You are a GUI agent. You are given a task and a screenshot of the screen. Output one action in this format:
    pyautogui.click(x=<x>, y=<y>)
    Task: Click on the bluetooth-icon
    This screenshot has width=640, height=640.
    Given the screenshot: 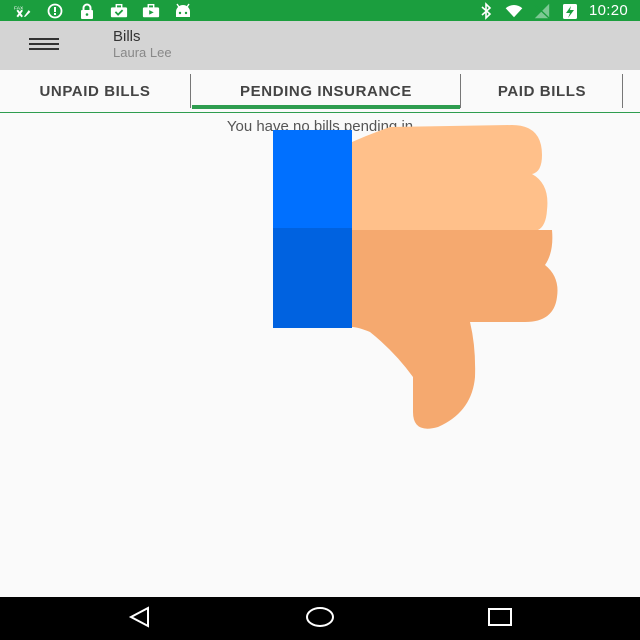 What is the action you would take?
    pyautogui.click(x=486, y=10)
    